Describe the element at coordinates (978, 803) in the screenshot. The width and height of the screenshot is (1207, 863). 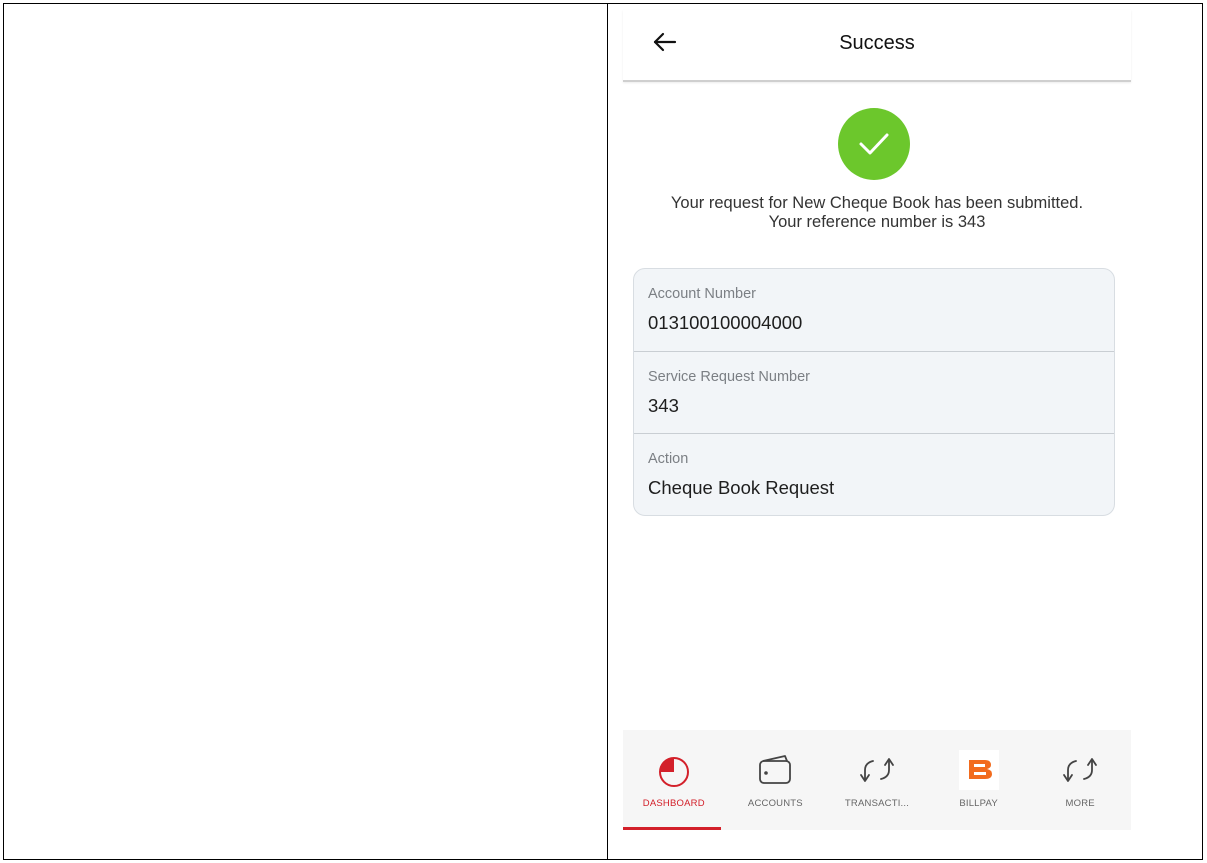
I see `nav-label: BILLPAY` at that location.